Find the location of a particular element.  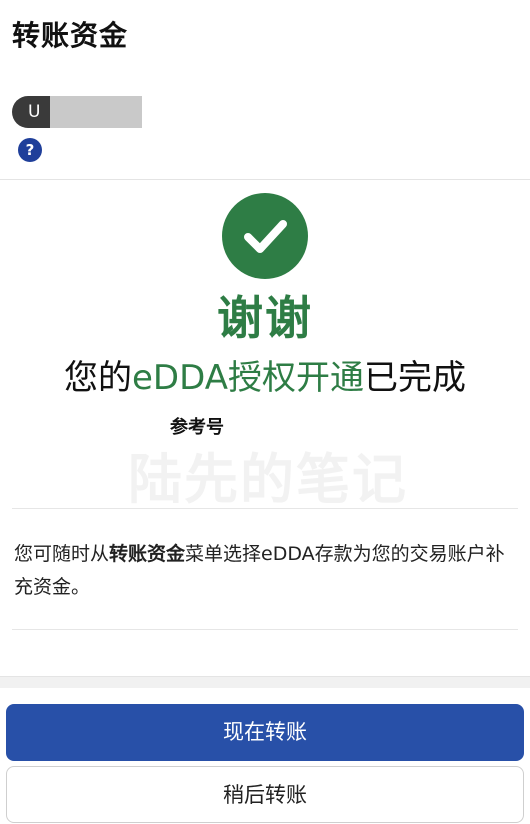

help-icon: ? is located at coordinates (30, 150).